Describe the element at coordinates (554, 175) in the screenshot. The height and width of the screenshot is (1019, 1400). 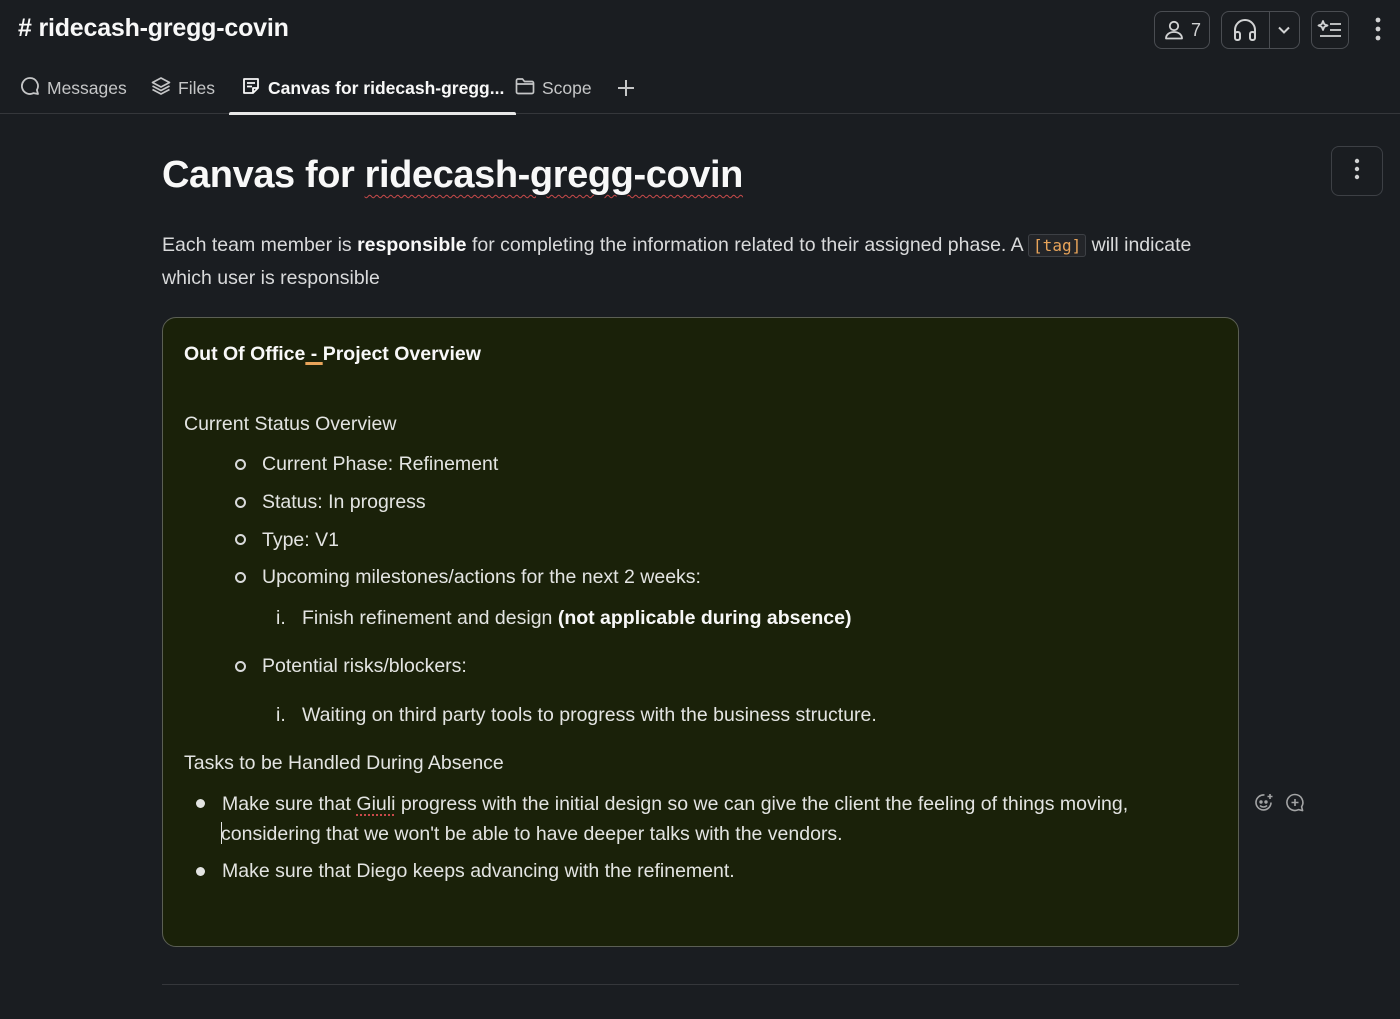
I see `title-channel-name: ridecash-gregg-covin` at that location.